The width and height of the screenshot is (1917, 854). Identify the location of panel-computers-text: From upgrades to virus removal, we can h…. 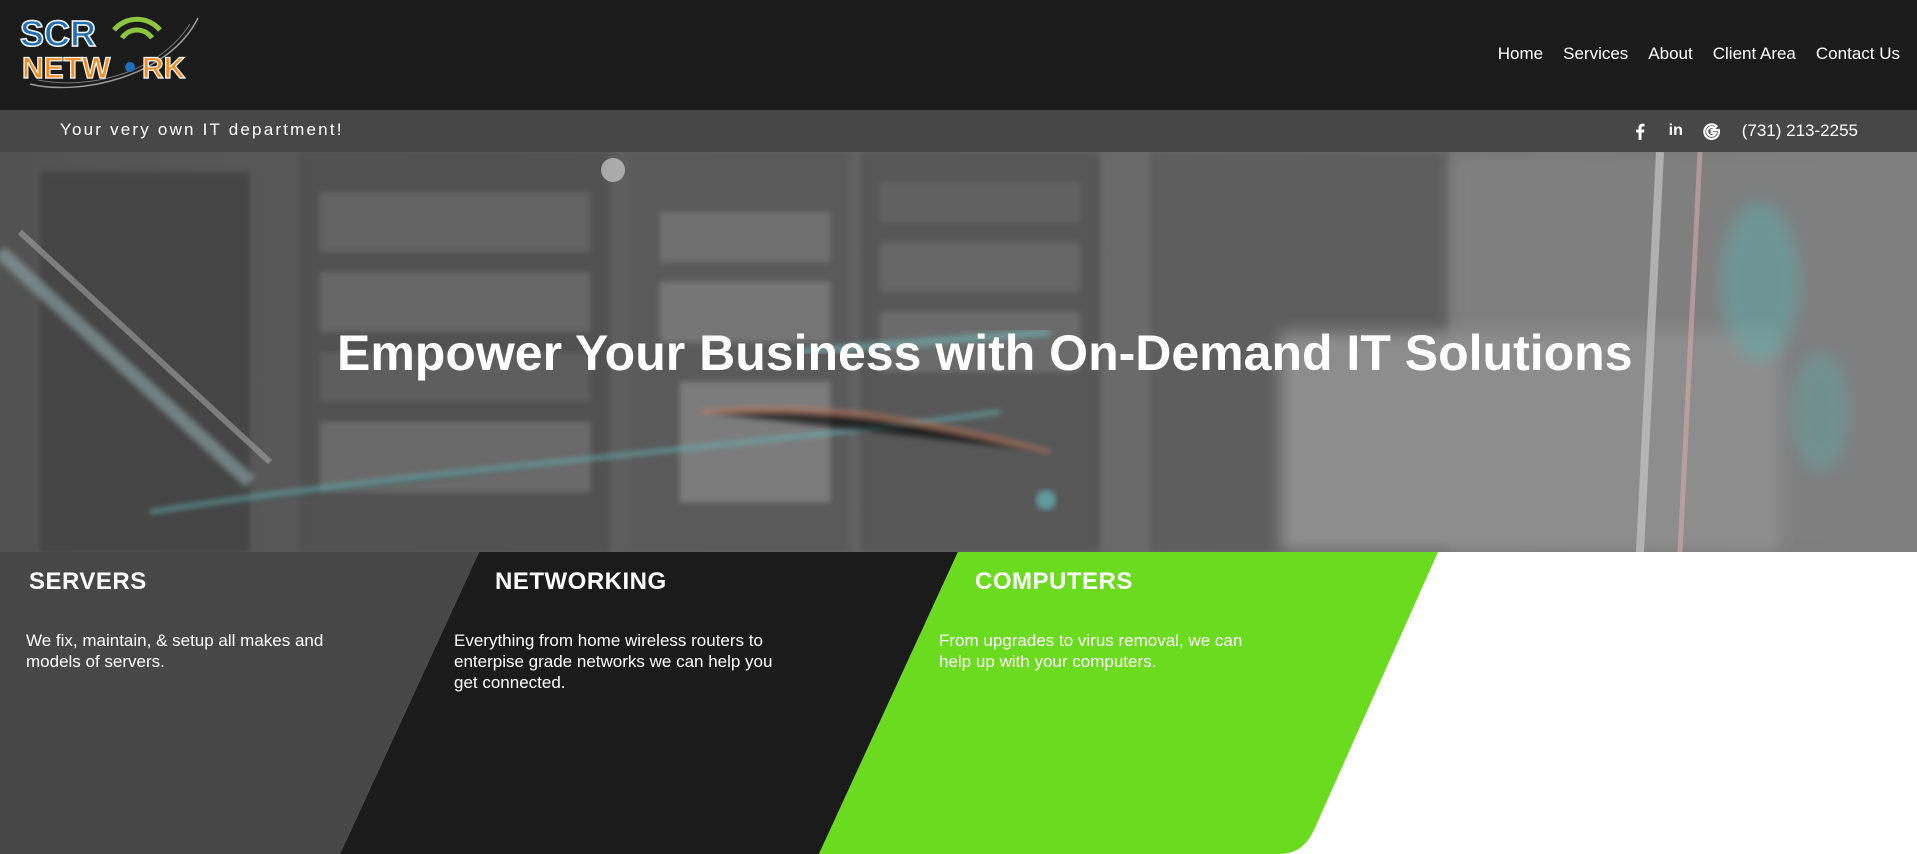
(1090, 651).